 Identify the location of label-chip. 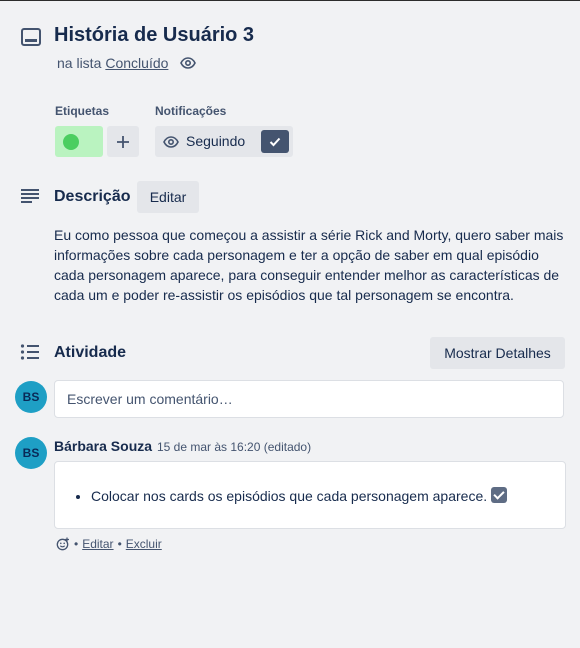
(79, 141).